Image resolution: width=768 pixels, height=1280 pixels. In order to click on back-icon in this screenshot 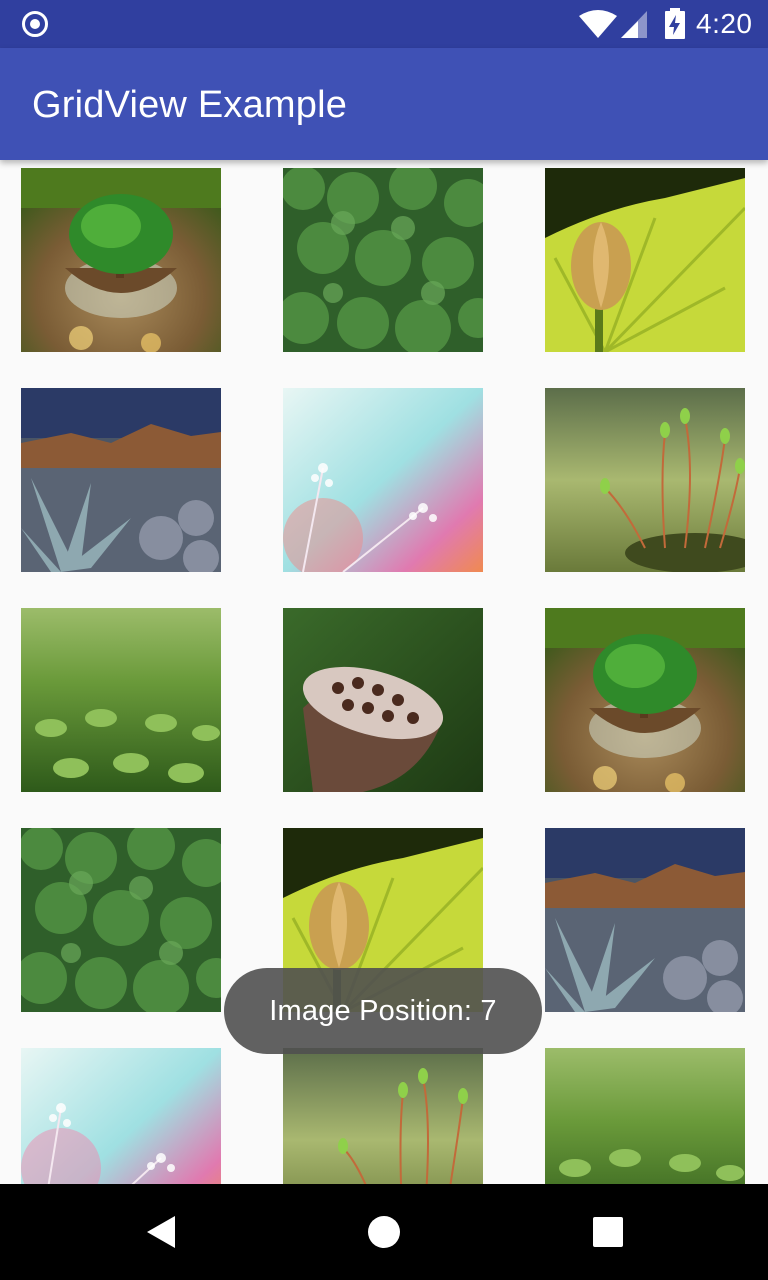, I will do `click(161, 1232)`.